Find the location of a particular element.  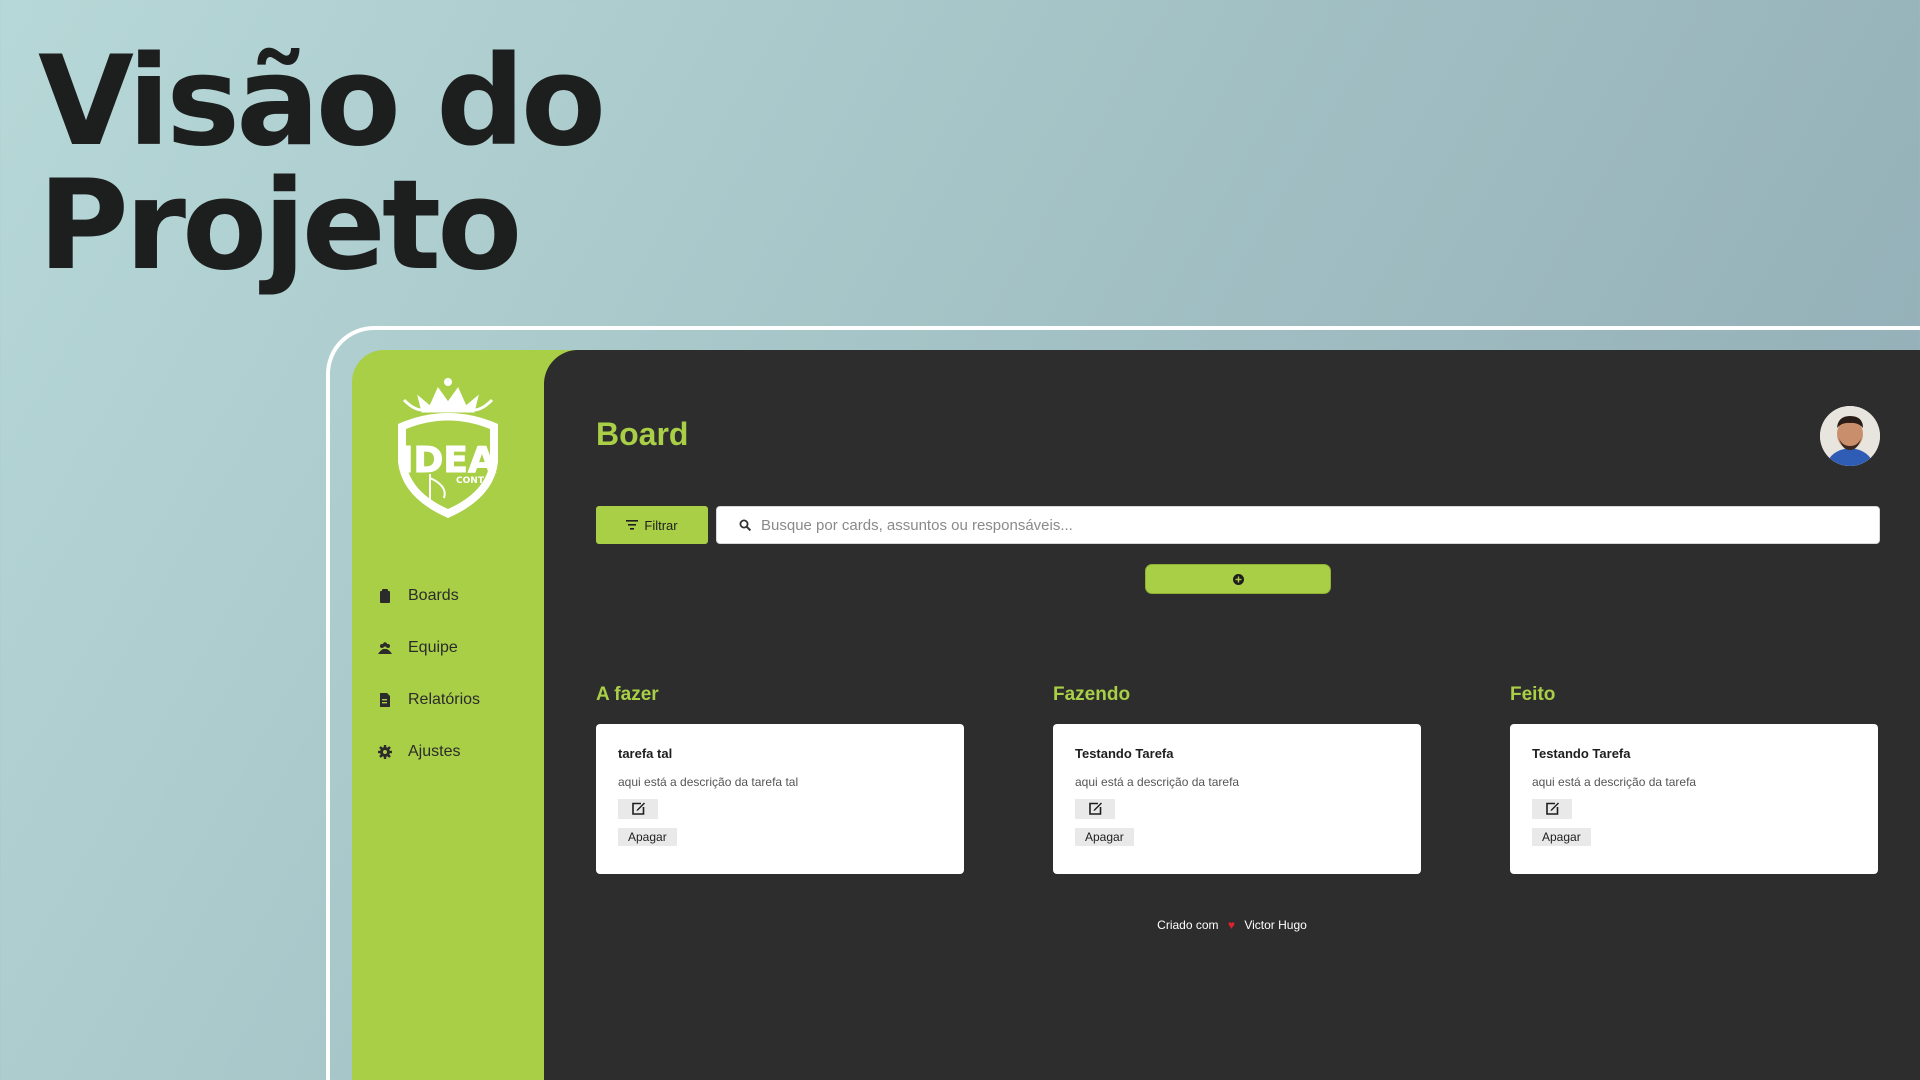

card-description: aqui está a descrição da tarefa tal is located at coordinates (708, 782).